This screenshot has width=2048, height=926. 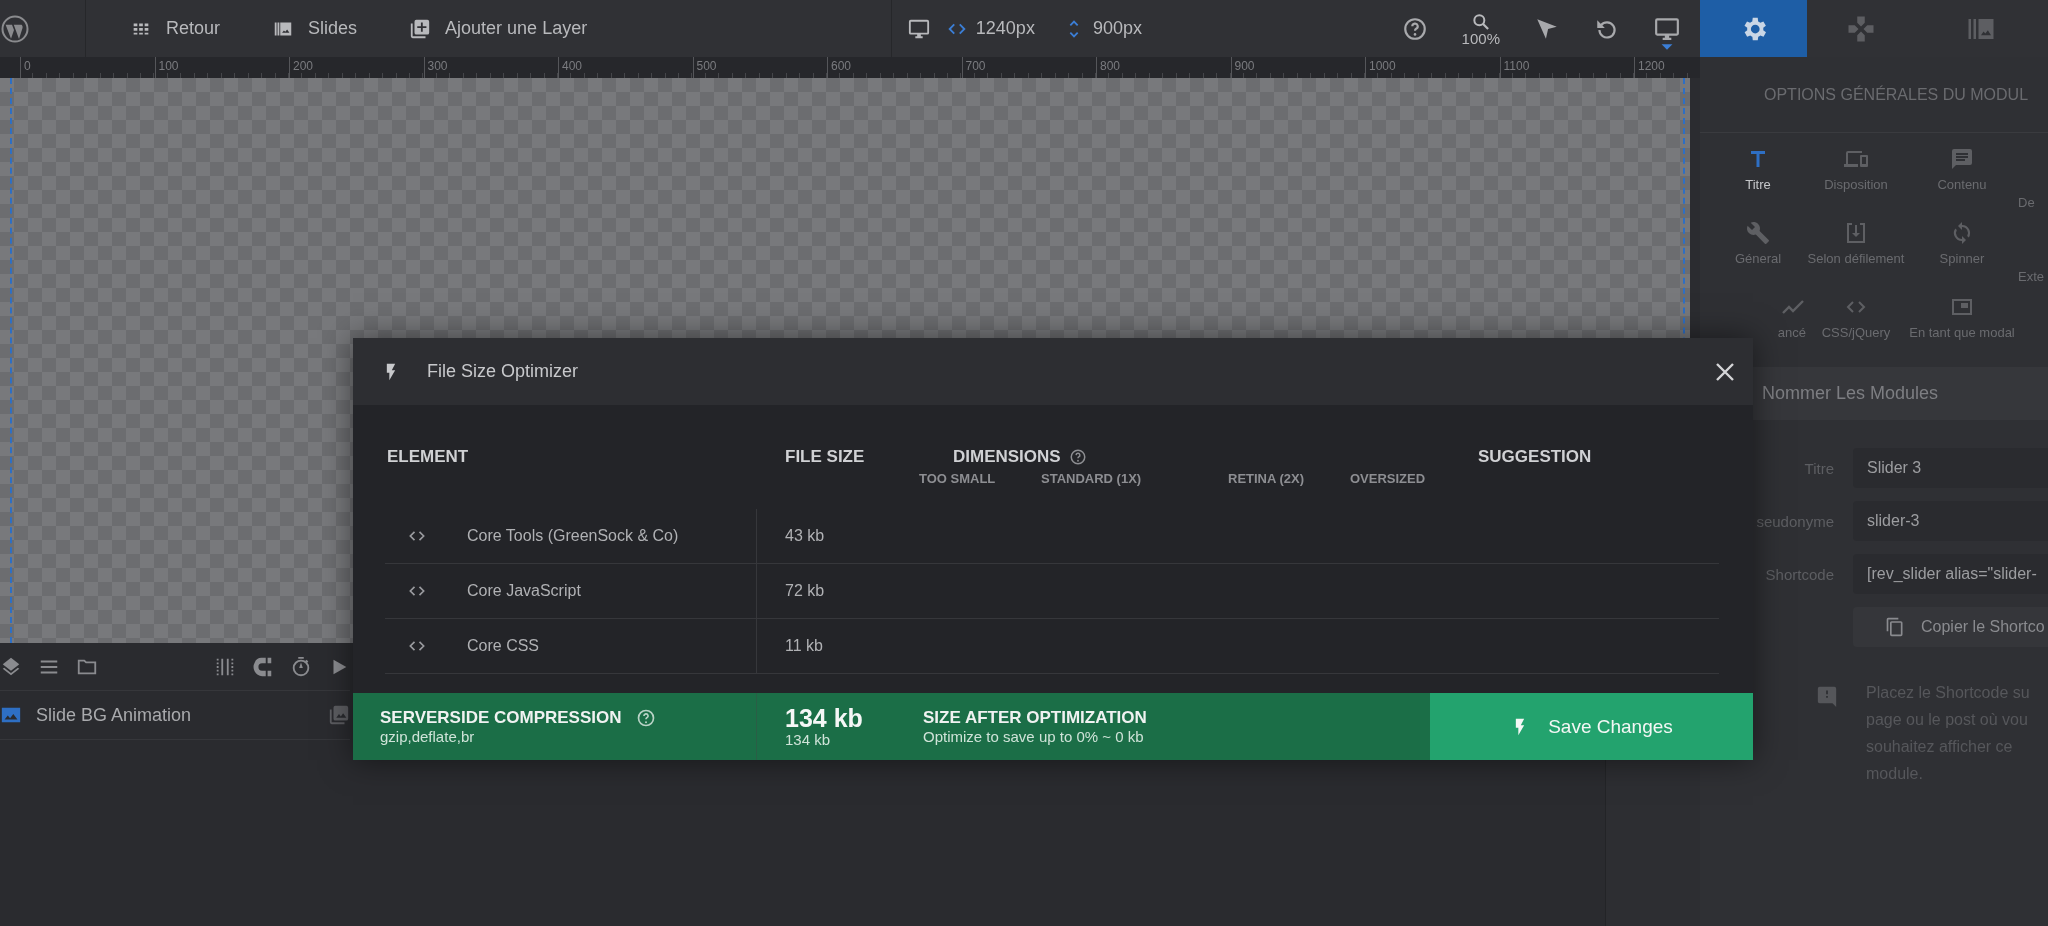 What do you see at coordinates (1896, 94) in the screenshot?
I see `panel-title: OPTIONS GÉNÉRALES DU MODUL` at bounding box center [1896, 94].